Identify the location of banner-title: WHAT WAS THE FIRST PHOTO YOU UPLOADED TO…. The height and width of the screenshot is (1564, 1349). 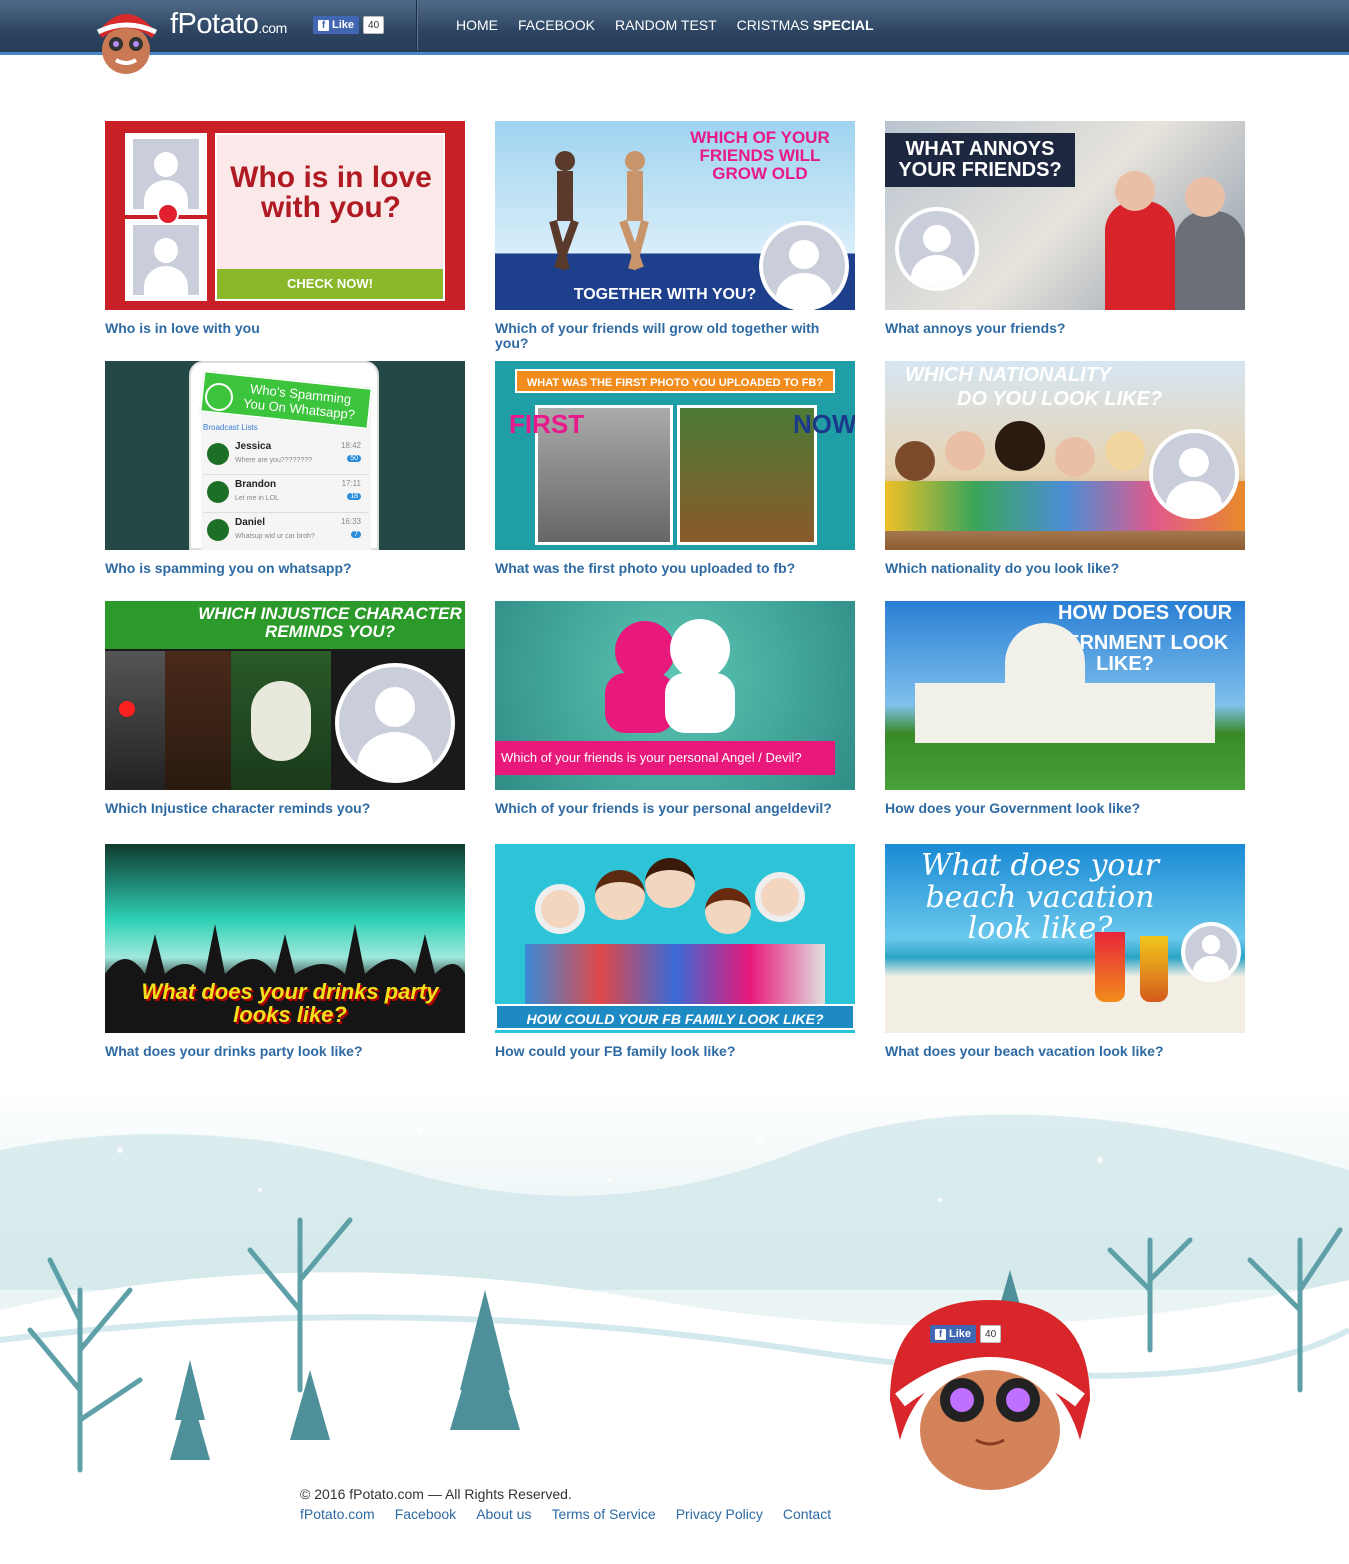
(675, 381).